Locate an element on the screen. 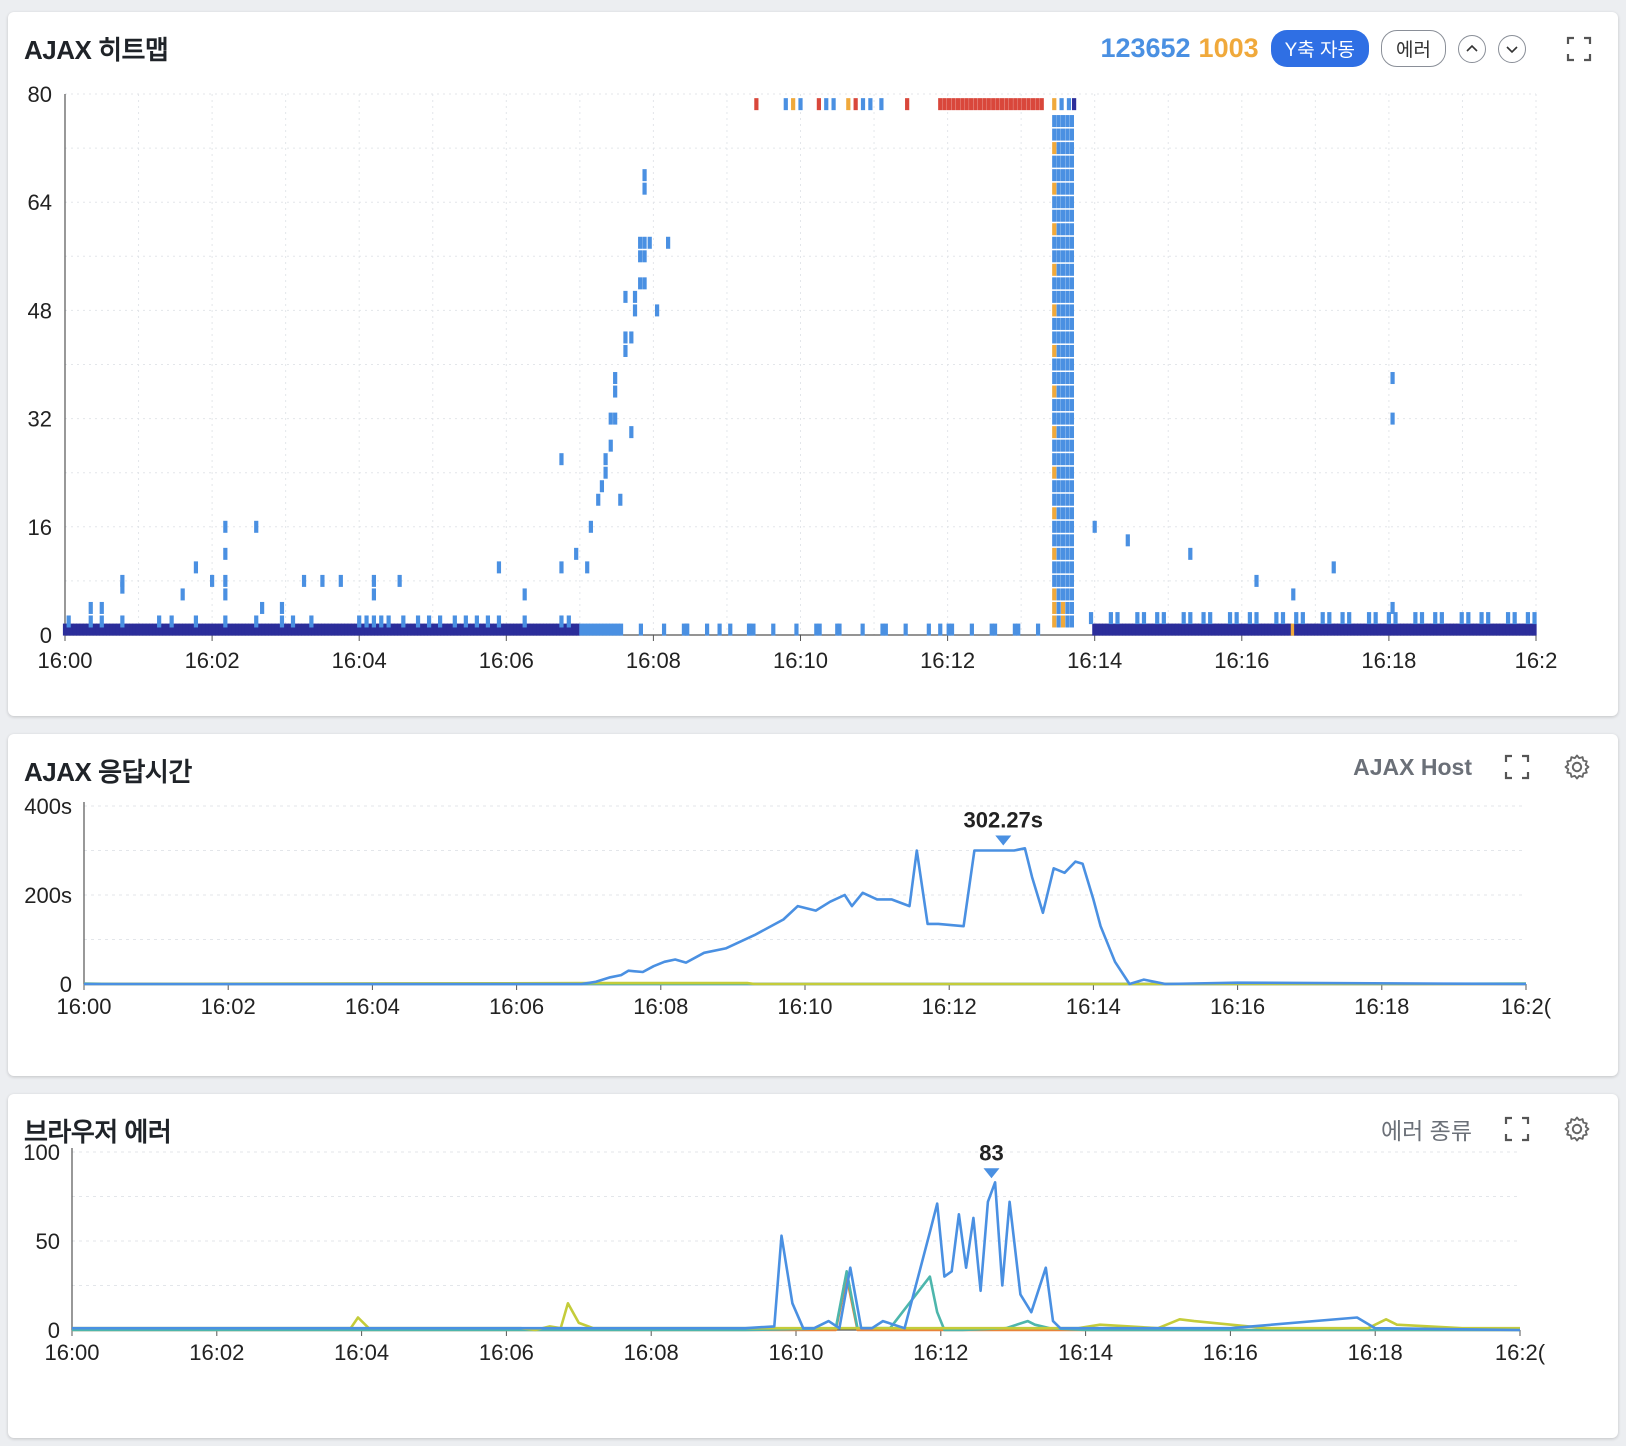  x-tick-label: 16:18 is located at coordinates (1388, 660).